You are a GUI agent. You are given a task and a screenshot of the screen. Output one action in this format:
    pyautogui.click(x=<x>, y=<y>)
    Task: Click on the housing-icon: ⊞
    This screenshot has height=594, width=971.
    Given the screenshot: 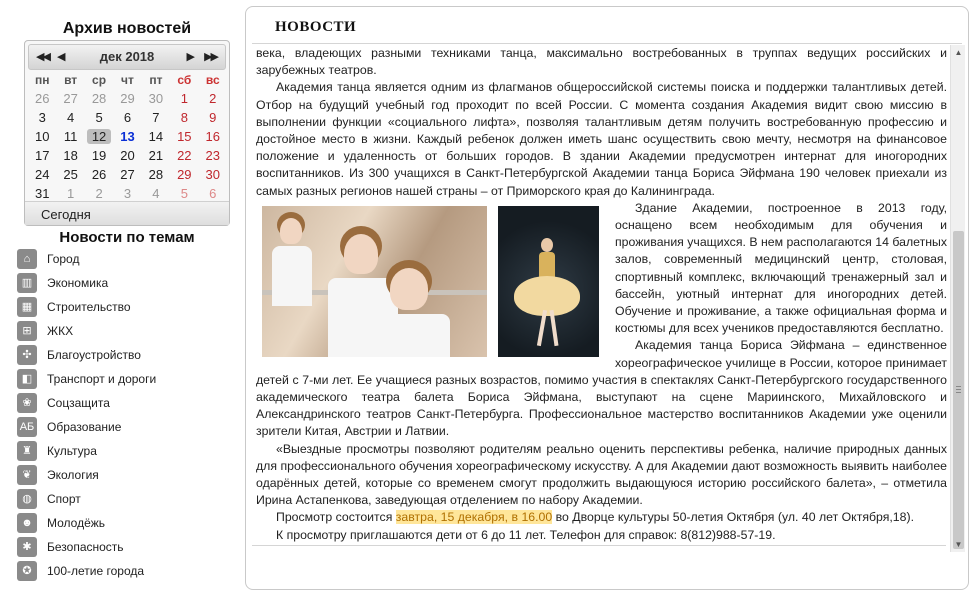 What is the action you would take?
    pyautogui.click(x=27, y=331)
    